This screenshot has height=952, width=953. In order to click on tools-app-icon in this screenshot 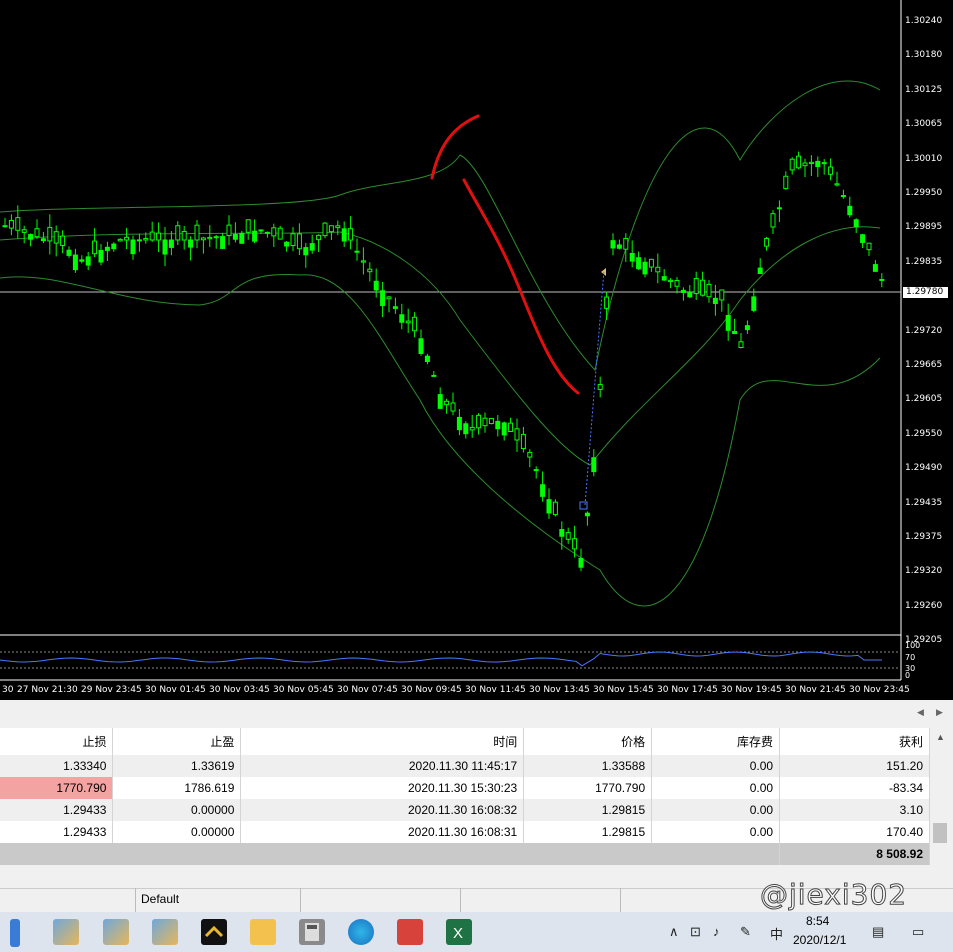, I will do `click(410, 932)`.